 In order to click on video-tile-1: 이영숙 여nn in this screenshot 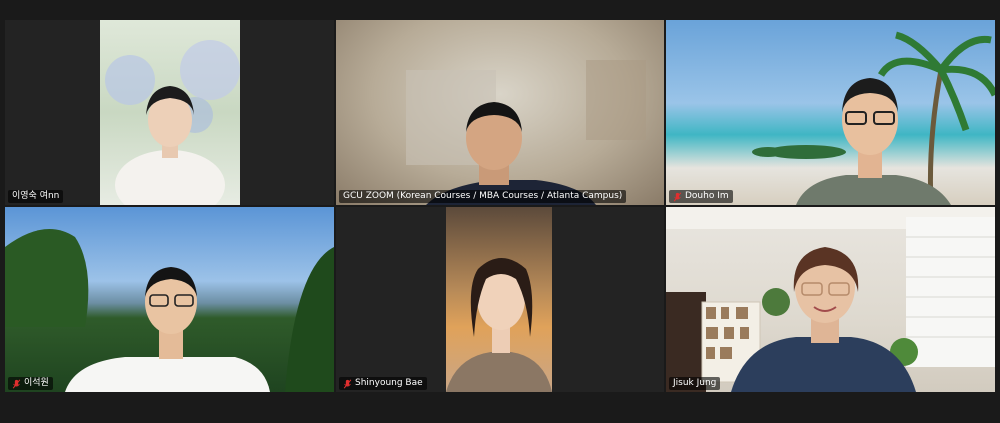, I will do `click(169, 112)`.